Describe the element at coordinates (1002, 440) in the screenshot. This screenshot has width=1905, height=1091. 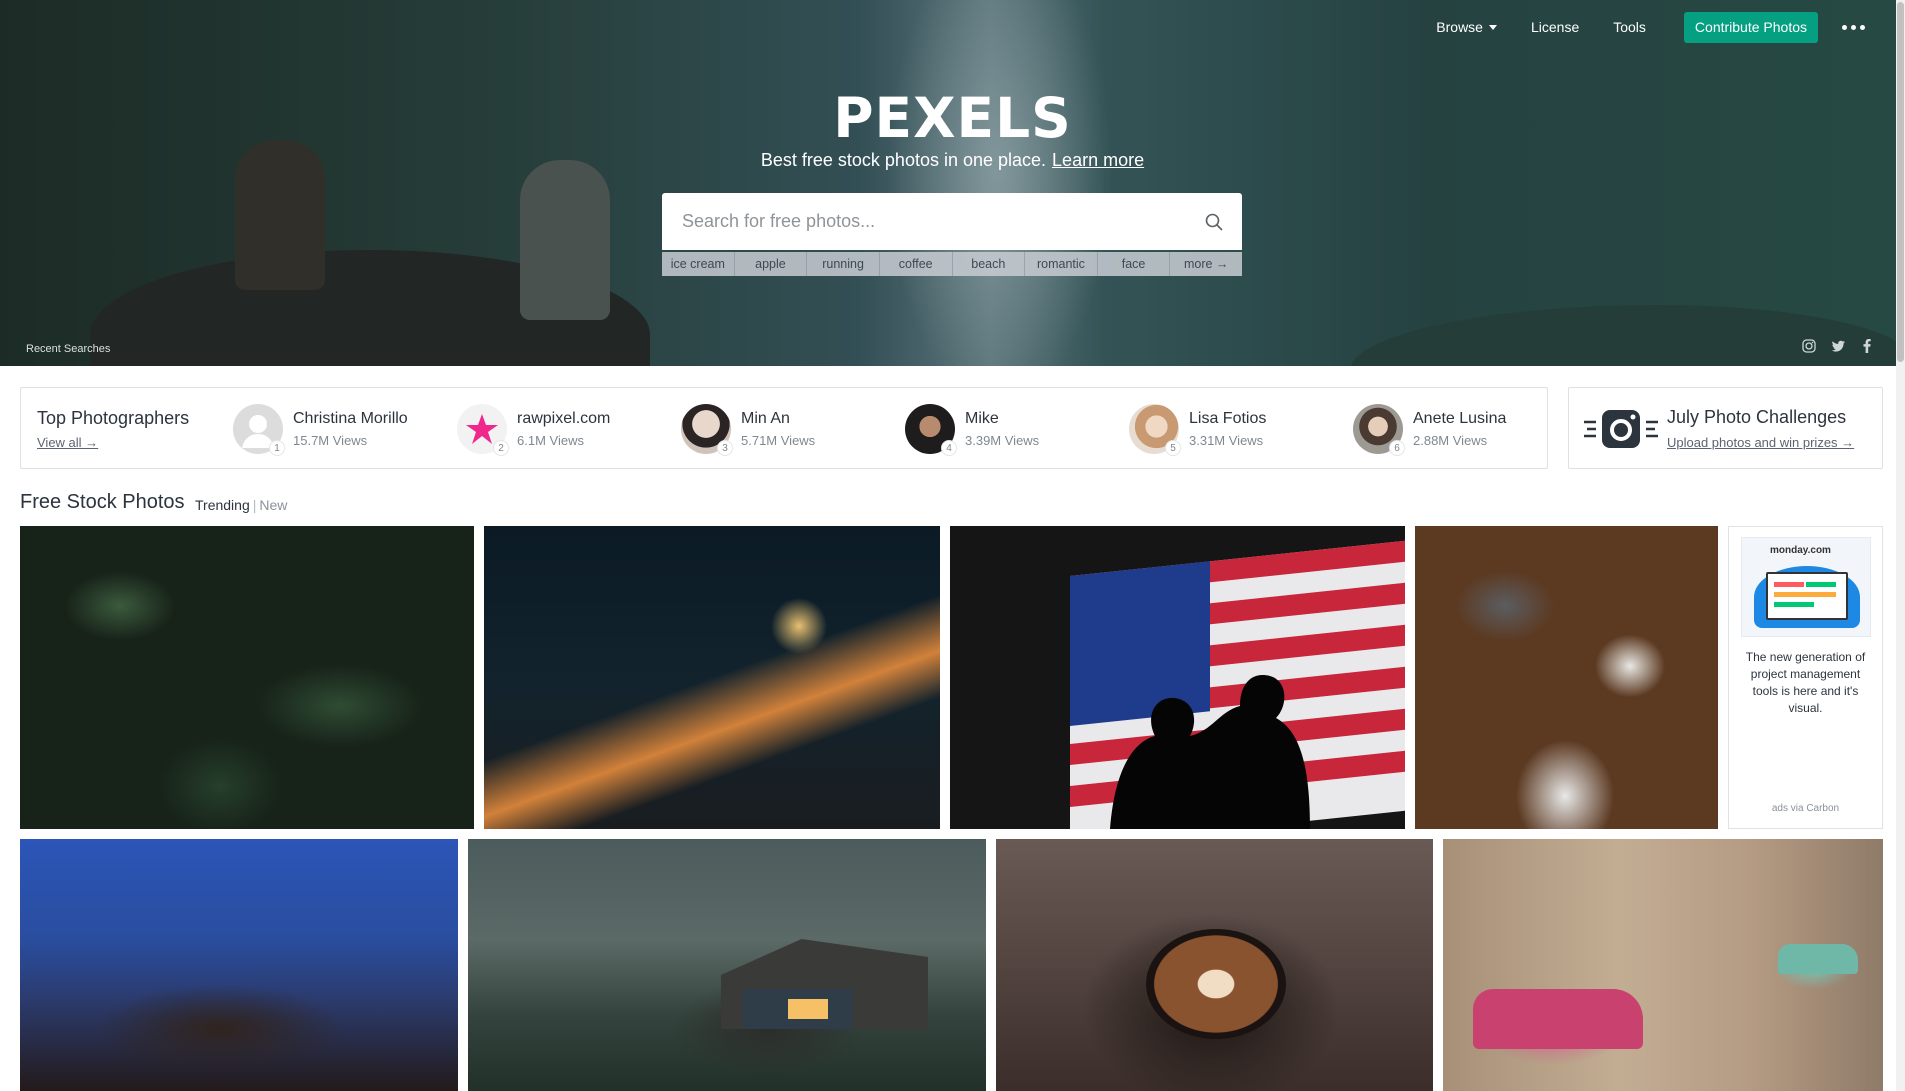
I see `photographer-views: 3.39M Views` at that location.